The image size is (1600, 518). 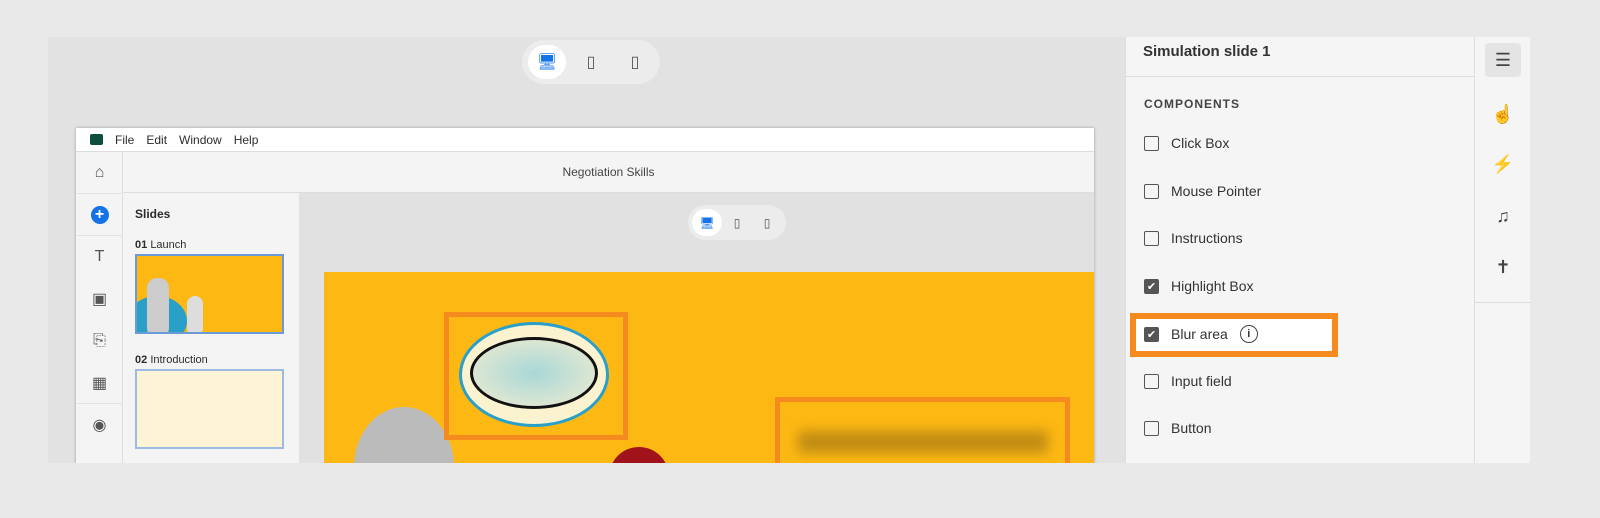 I want to click on device-toggle: 🖥 ▯ ▯, so click(x=591, y=62).